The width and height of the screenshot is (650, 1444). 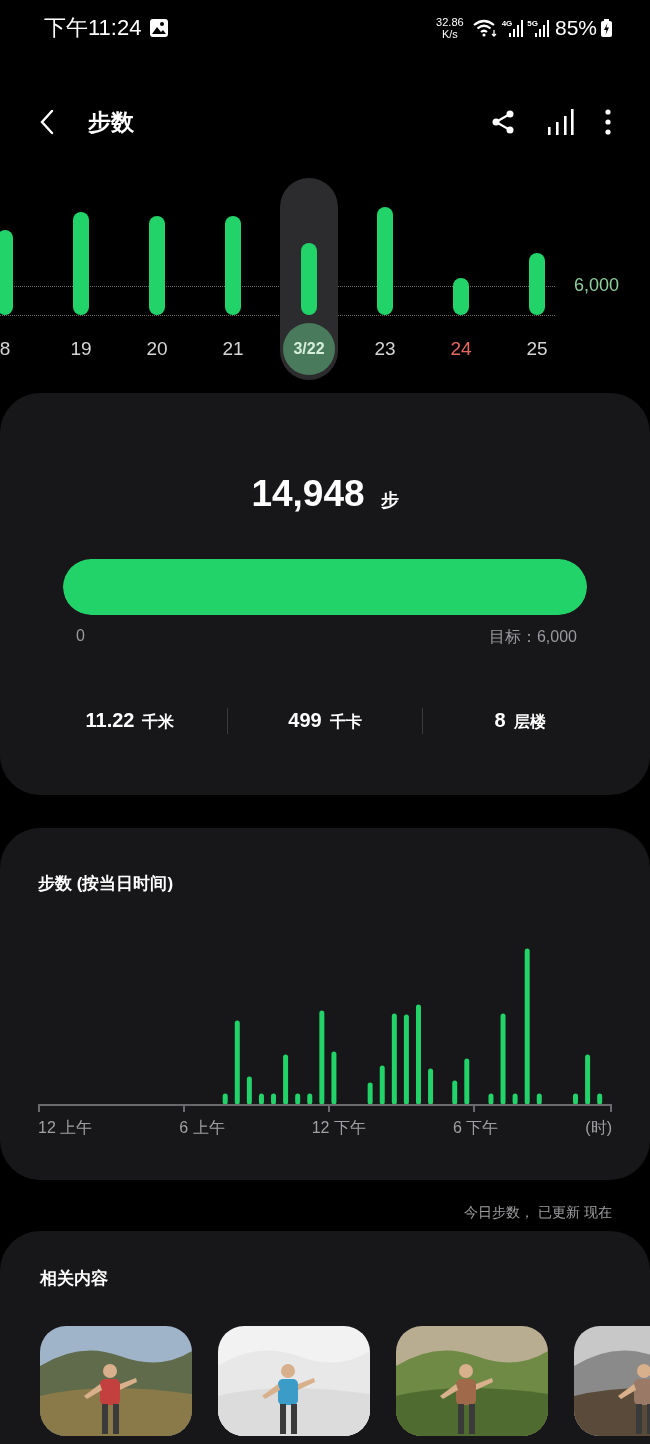 I want to click on image-icon, so click(x=159, y=28).